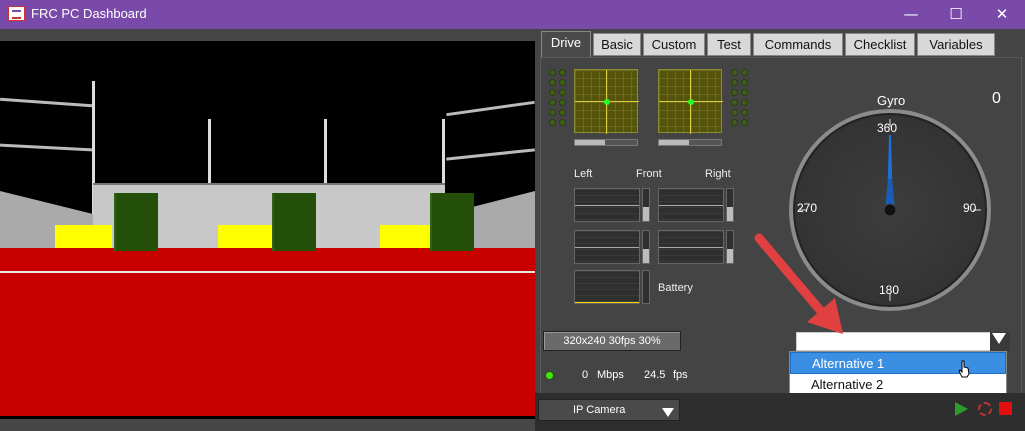 The image size is (1025, 431). Describe the element at coordinates (610, 375) in the screenshot. I see `mbps-unit: Mbps` at that location.